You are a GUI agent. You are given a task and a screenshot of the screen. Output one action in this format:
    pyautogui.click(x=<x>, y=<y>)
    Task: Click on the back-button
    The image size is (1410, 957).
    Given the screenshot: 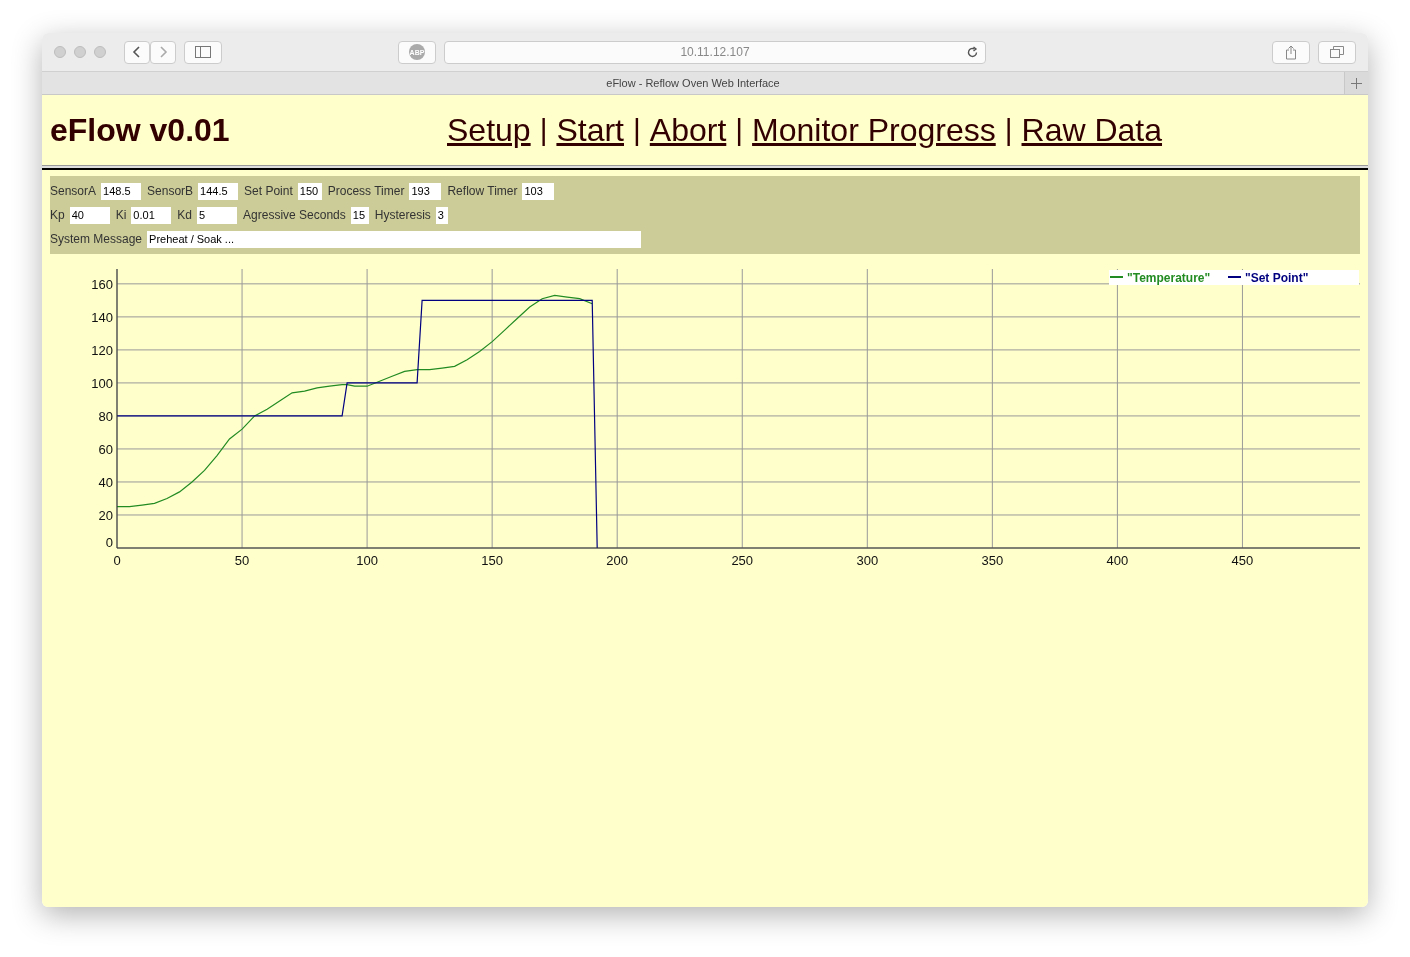 What is the action you would take?
    pyautogui.click(x=137, y=52)
    